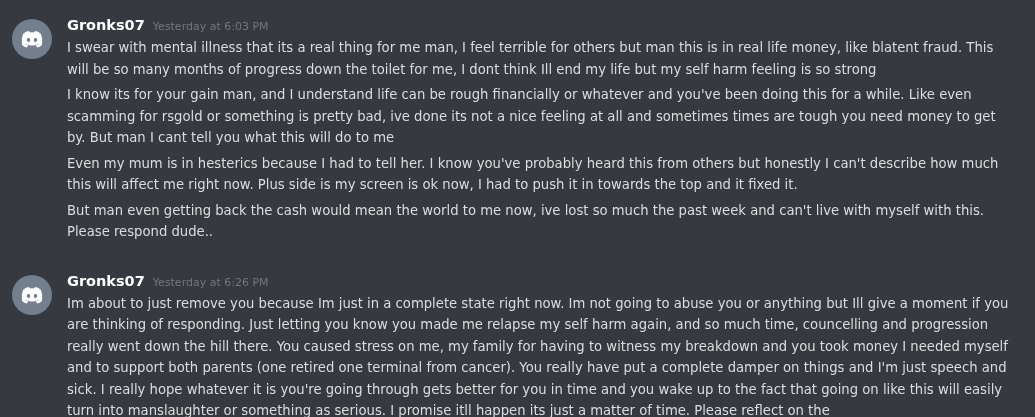  I want to click on message-text: I swear with mental illness that its a real thing for me man, I feel terrible for others but man this is in real life money, like blatent fraud. This will be so many months of progress down the toilet for me, I dont think Ill end my life but my self harm feeling is so strong, so click(531, 59).